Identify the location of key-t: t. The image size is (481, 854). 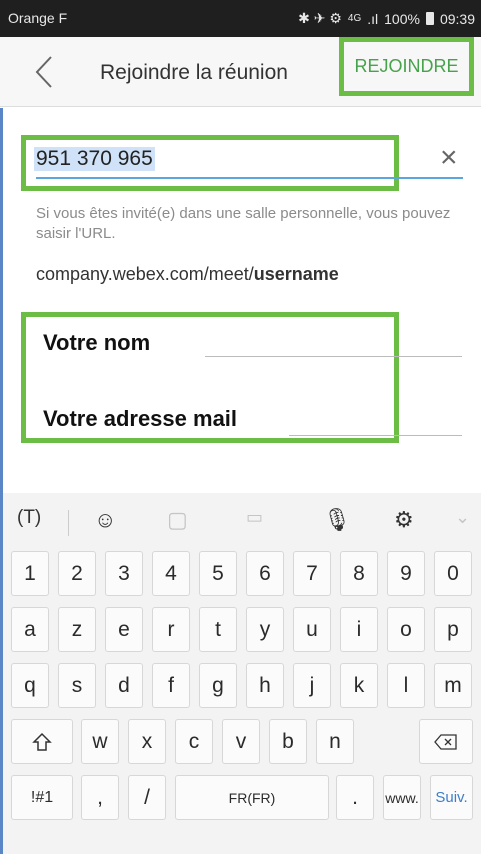
(218, 629).